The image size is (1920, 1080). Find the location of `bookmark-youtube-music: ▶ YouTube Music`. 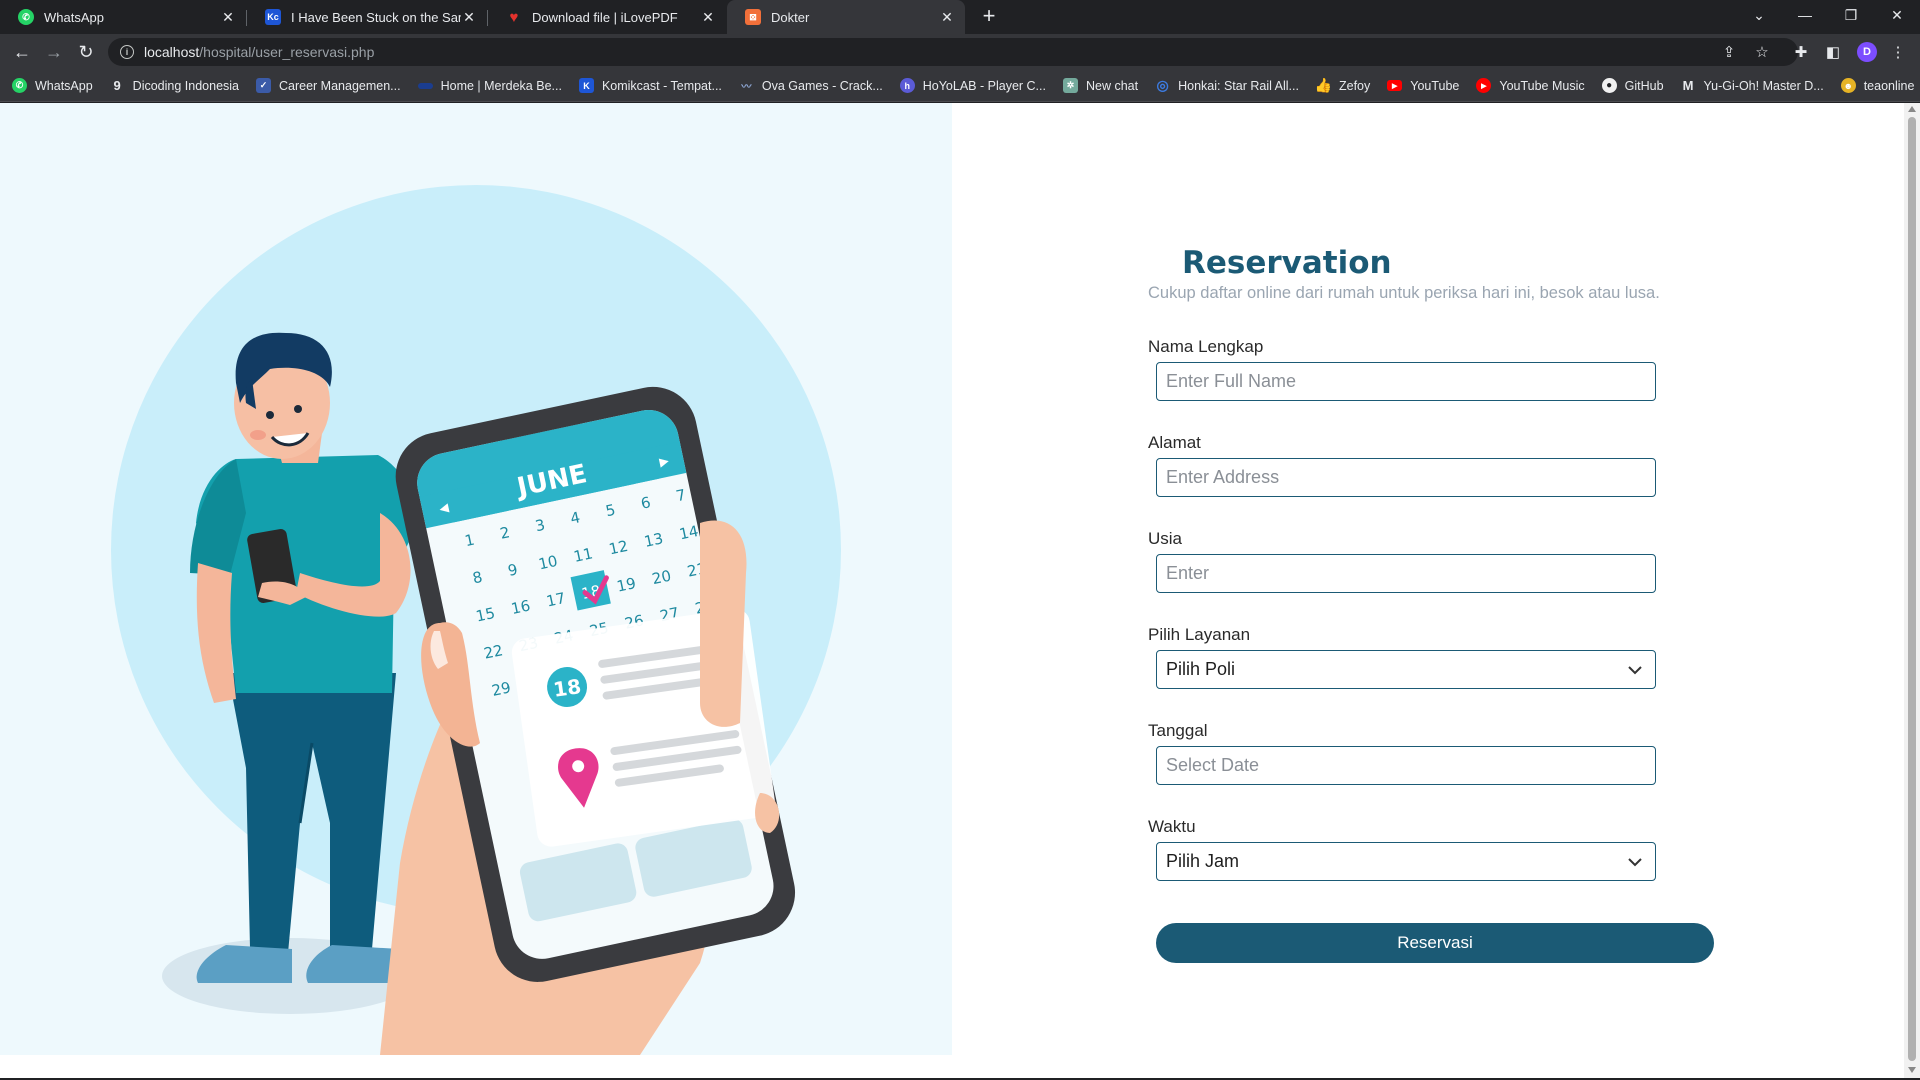

bookmark-youtube-music: ▶ YouTube Music is located at coordinates (1530, 85).